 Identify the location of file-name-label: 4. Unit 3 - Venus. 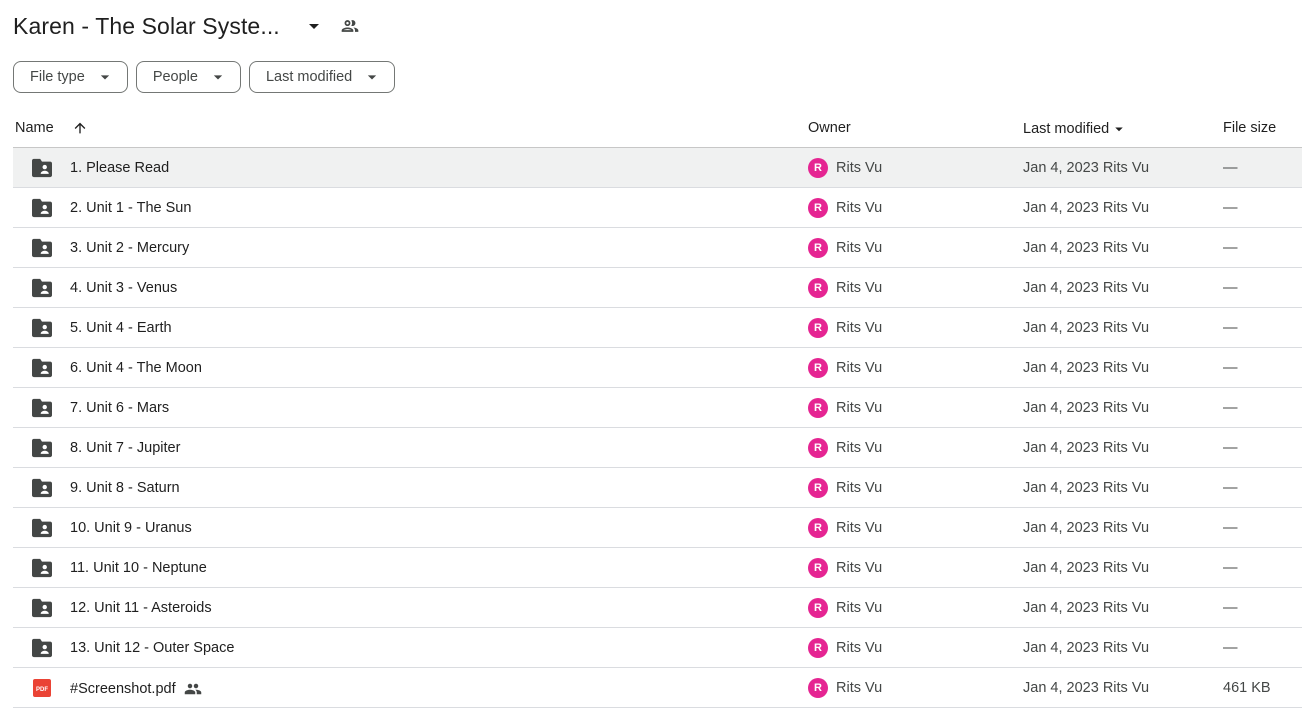
(124, 288).